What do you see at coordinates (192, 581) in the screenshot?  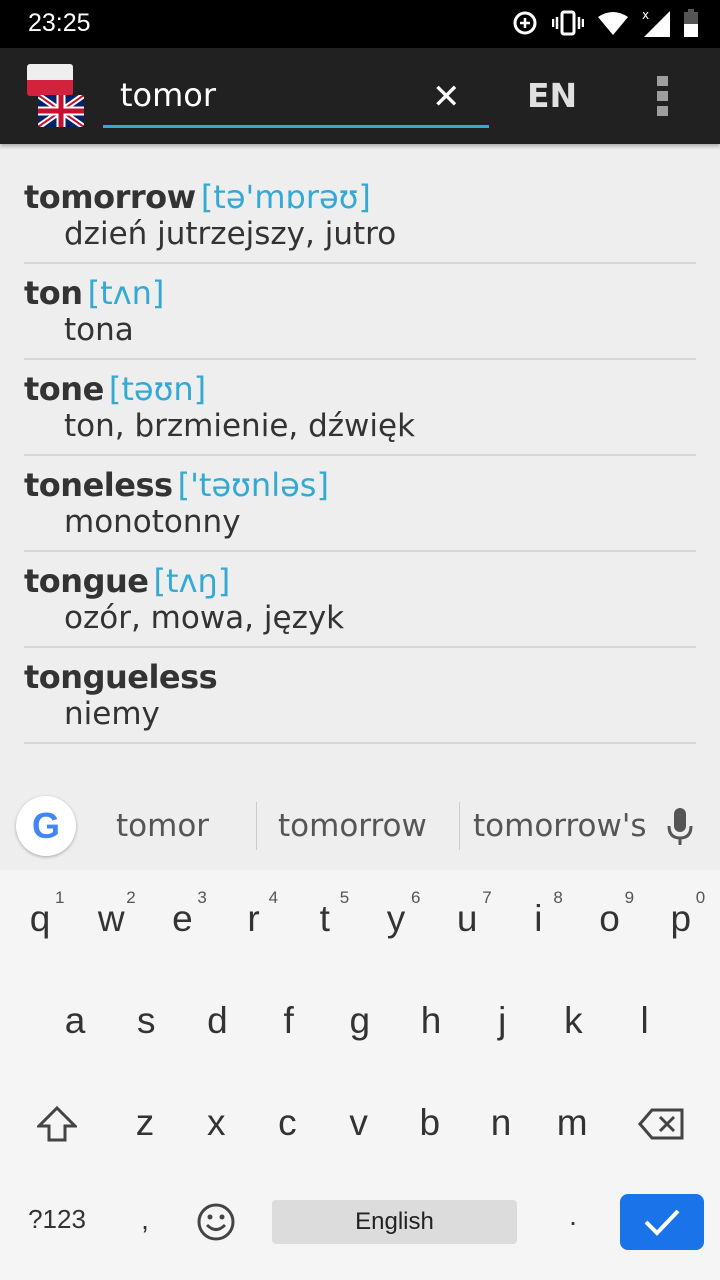 I see `entry-phonetic: [tʌŋ]` at bounding box center [192, 581].